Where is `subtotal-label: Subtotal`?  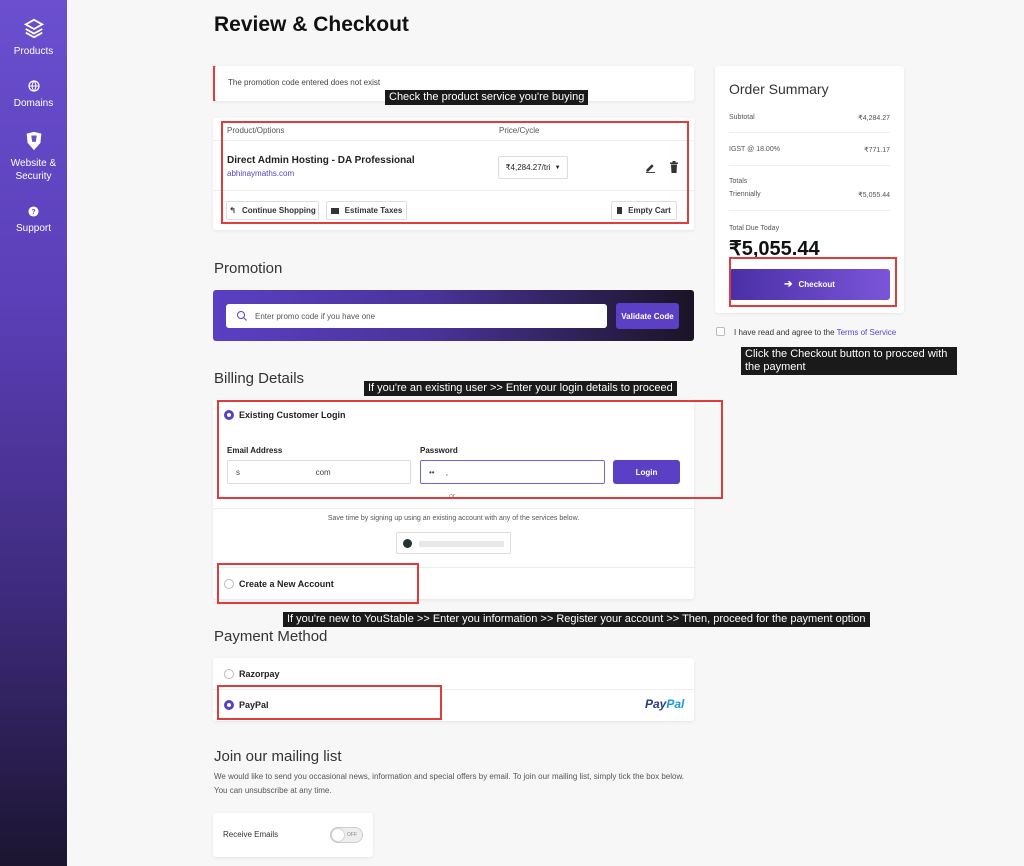
subtotal-label: Subtotal is located at coordinates (742, 117).